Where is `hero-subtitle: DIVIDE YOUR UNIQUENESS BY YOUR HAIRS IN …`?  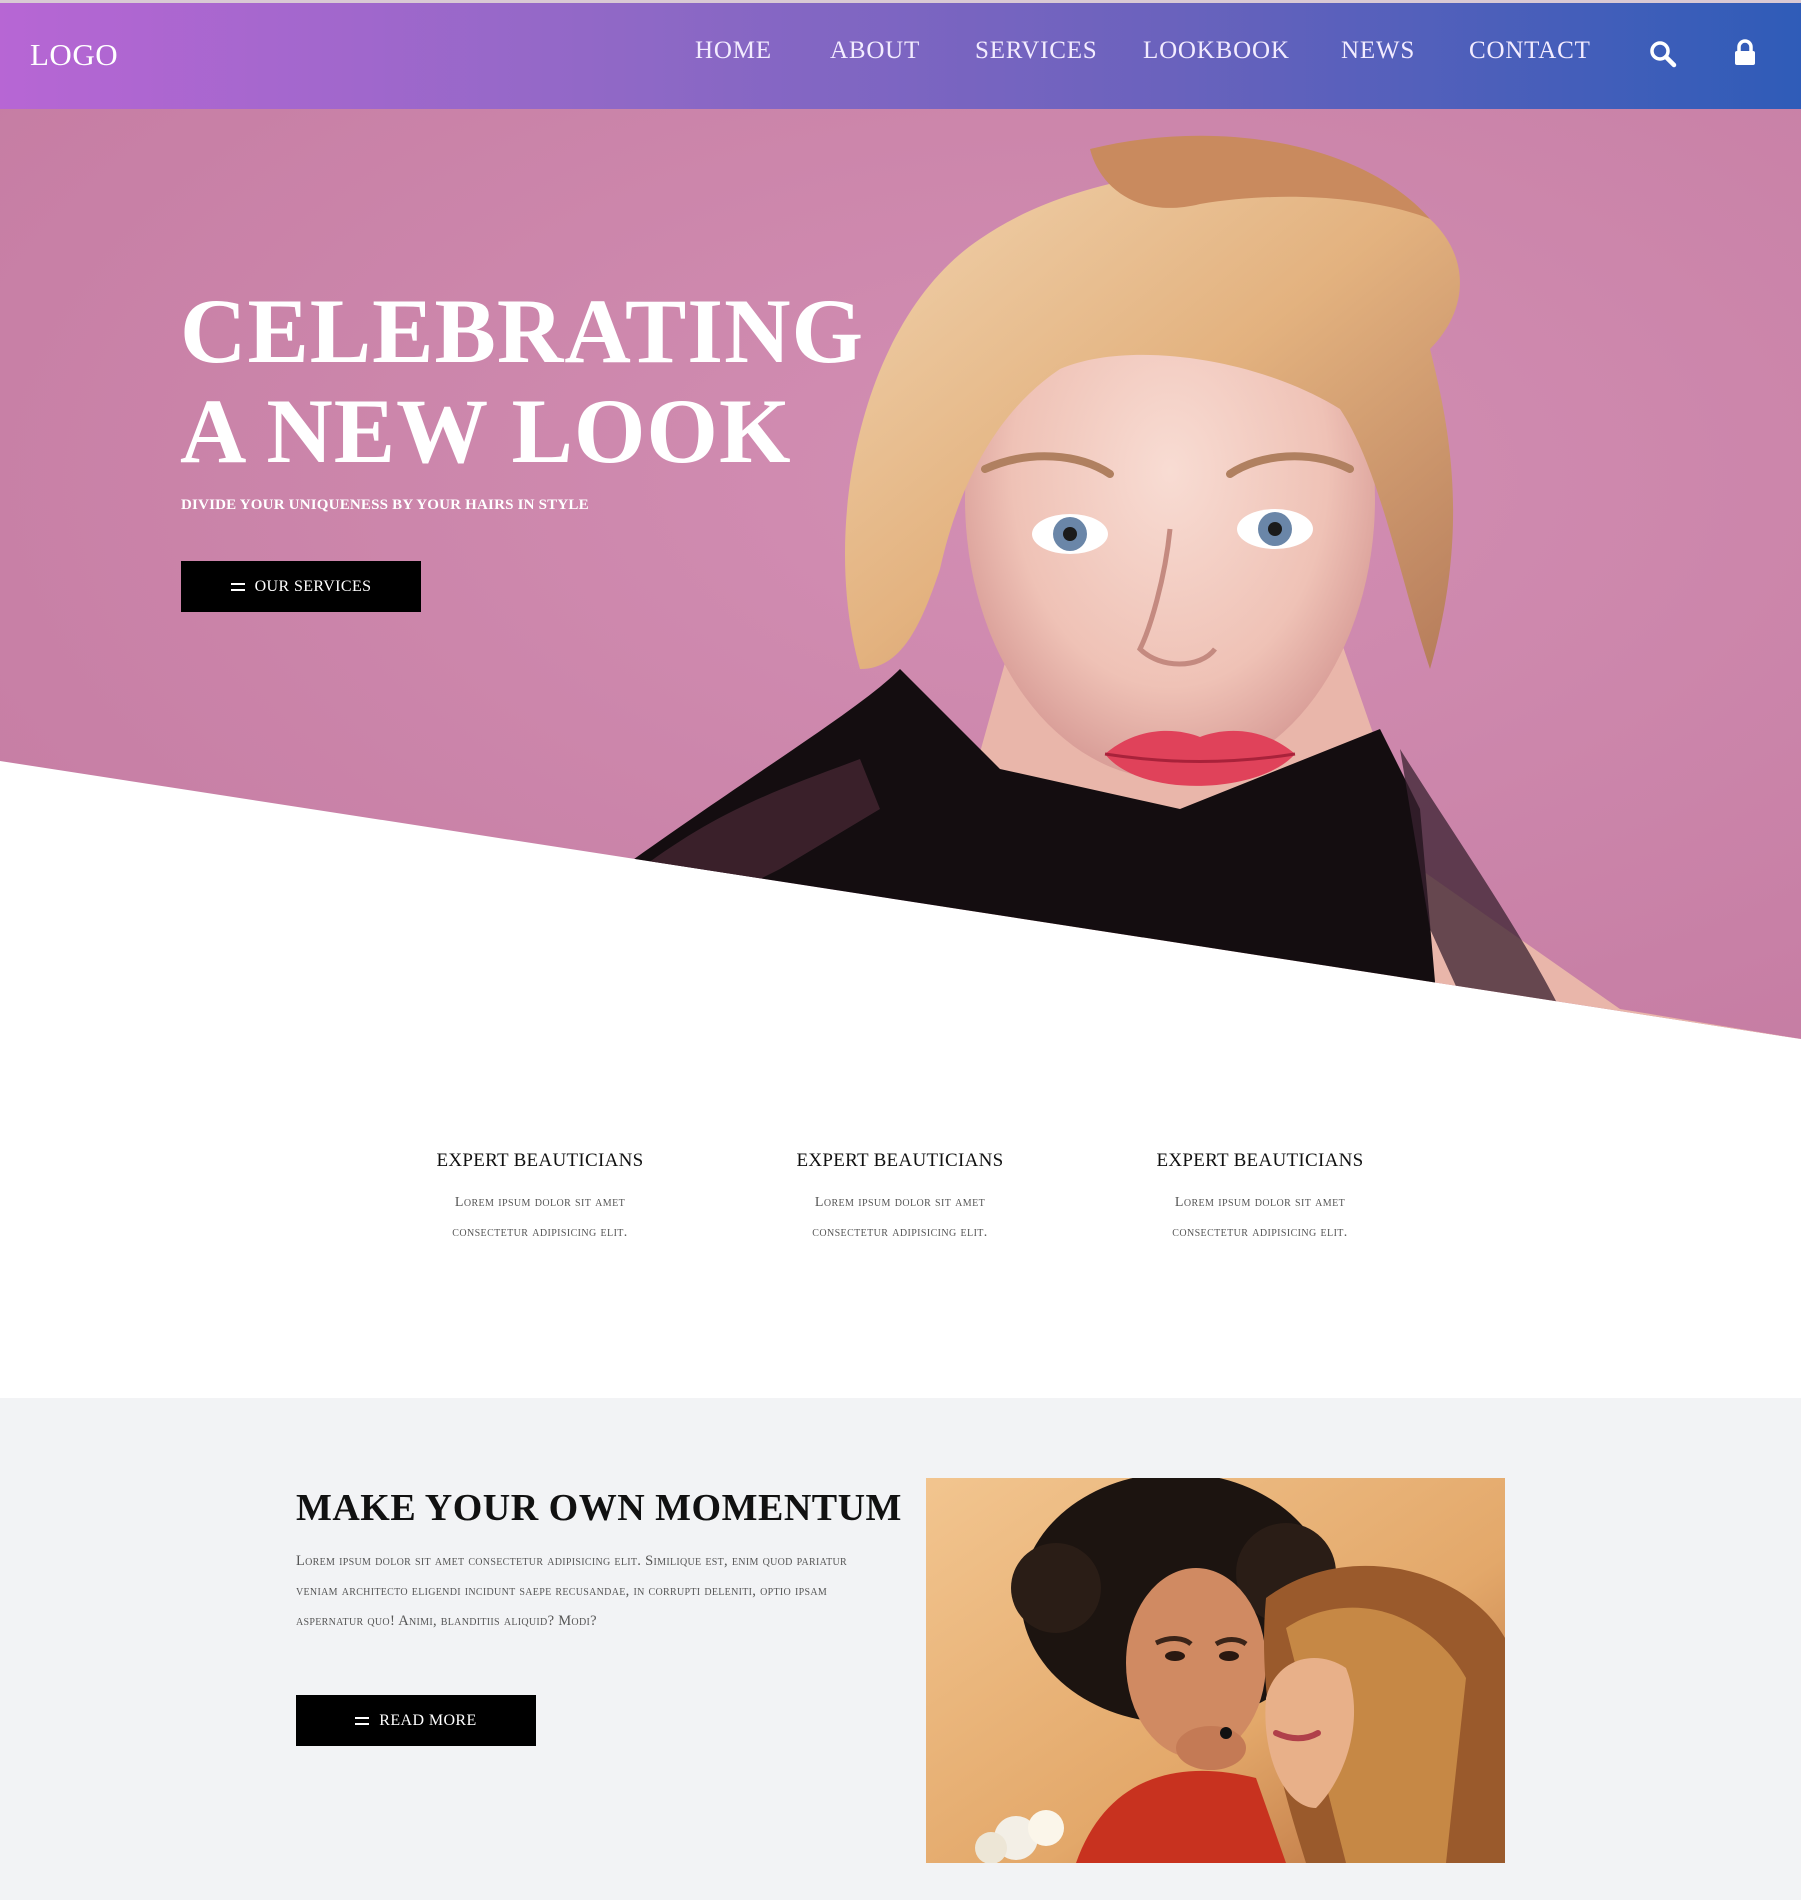 hero-subtitle: DIVIDE YOUR UNIQUENESS BY YOUR HAIRS IN … is located at coordinates (385, 505).